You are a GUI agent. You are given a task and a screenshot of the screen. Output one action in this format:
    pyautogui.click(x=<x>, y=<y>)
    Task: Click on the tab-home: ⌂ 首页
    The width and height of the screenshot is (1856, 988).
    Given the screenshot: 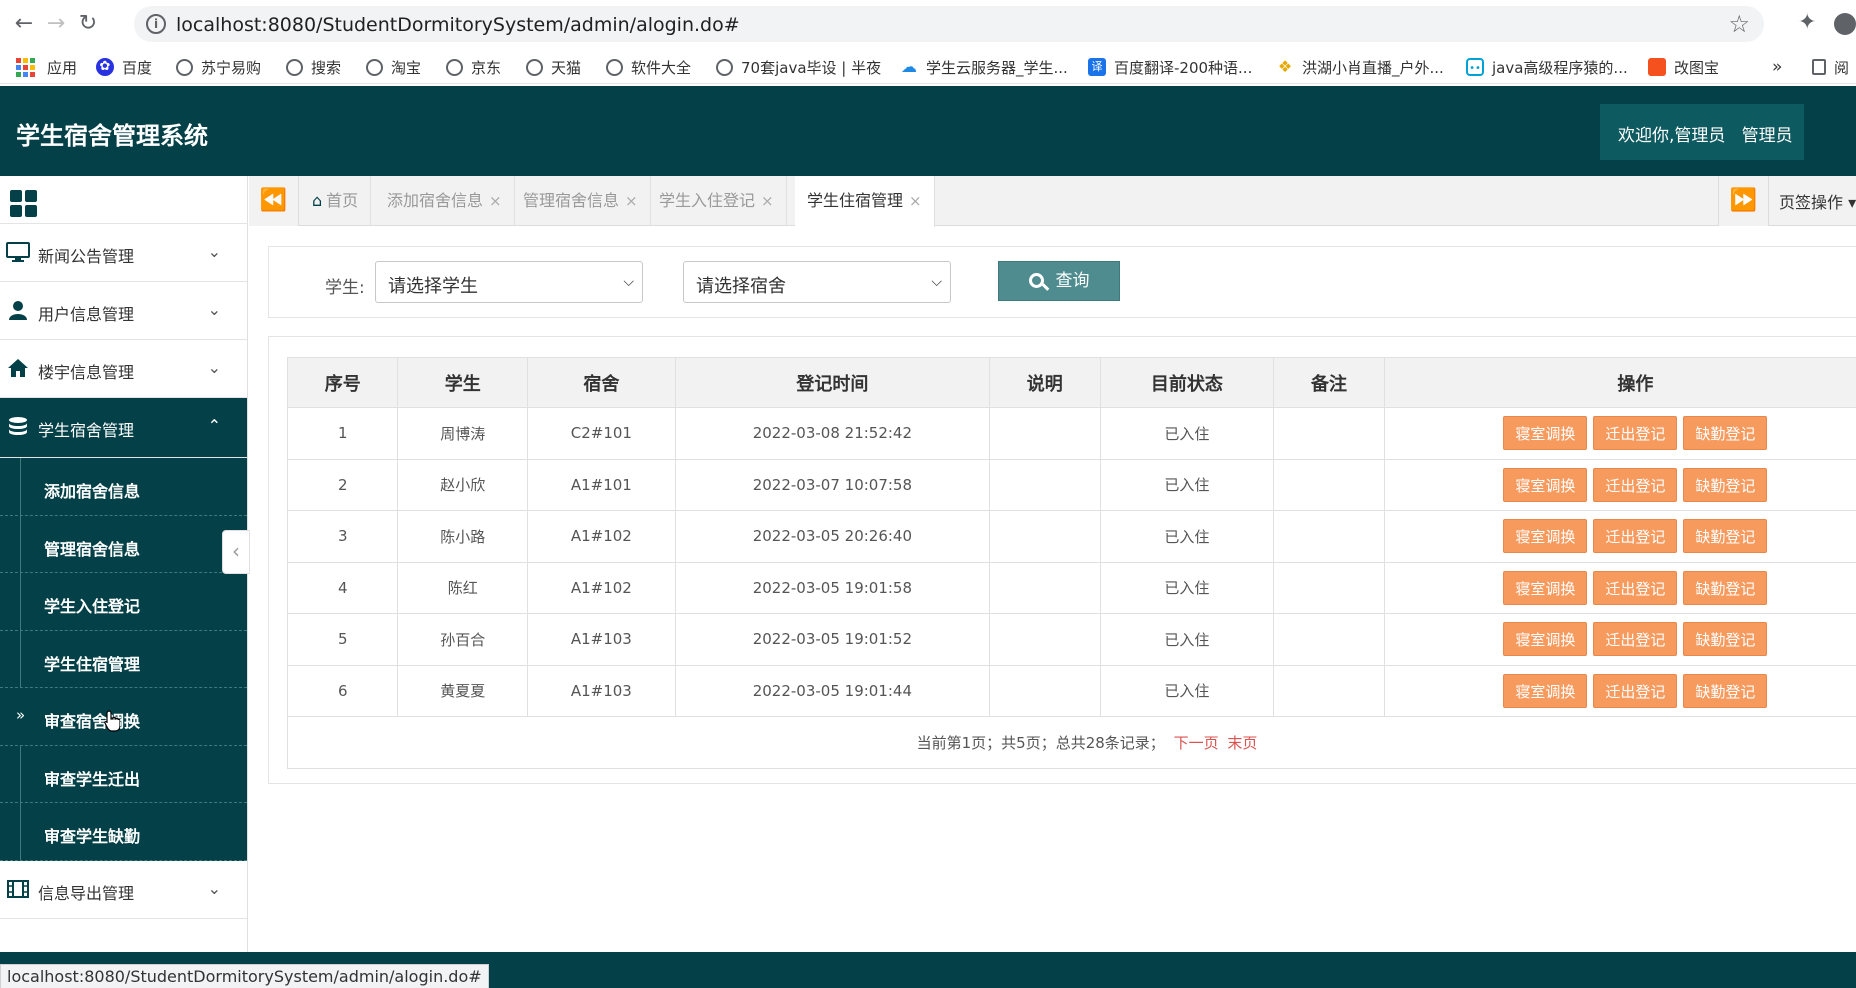 What is the action you would take?
    pyautogui.click(x=336, y=201)
    